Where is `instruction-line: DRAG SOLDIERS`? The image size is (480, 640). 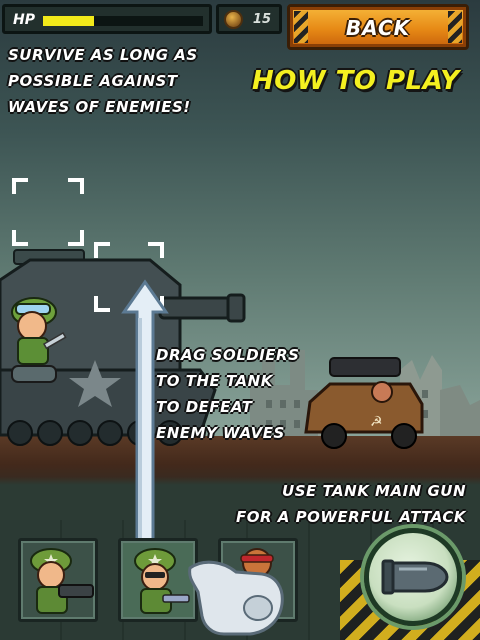
instruction-line: DRAG SOLDIERS is located at coordinates (228, 355).